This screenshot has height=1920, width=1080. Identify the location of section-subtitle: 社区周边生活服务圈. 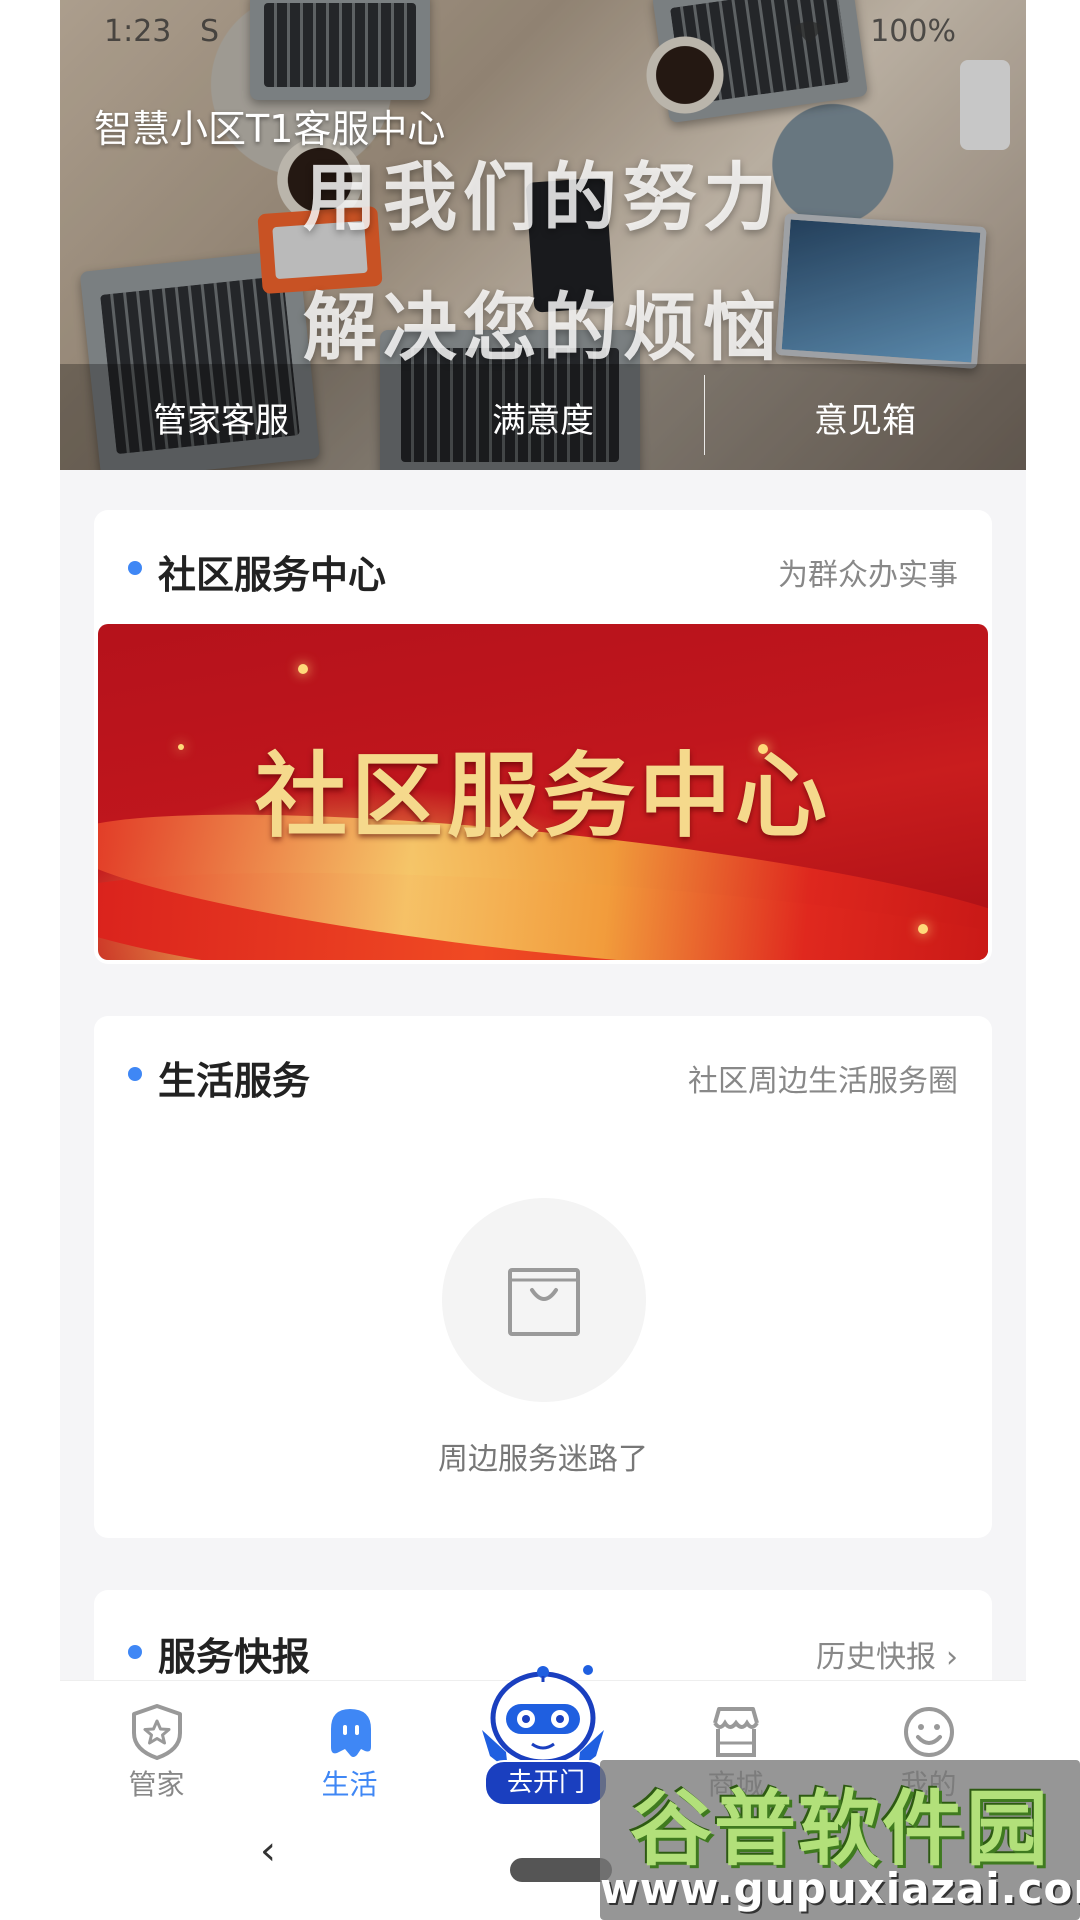
(823, 1081).